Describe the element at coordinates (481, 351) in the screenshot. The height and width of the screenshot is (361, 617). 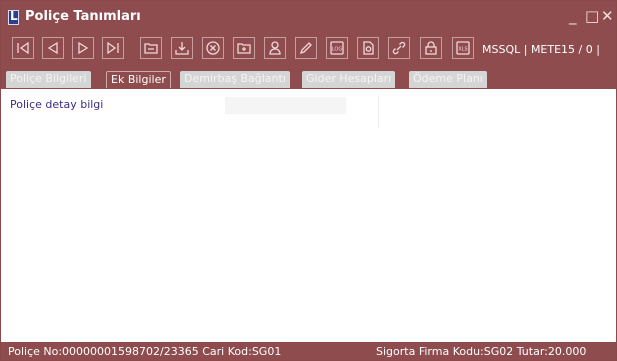
I see `status-insurance-info: Sigorta Firma Kodu:SG02 Tutar:20.000` at that location.